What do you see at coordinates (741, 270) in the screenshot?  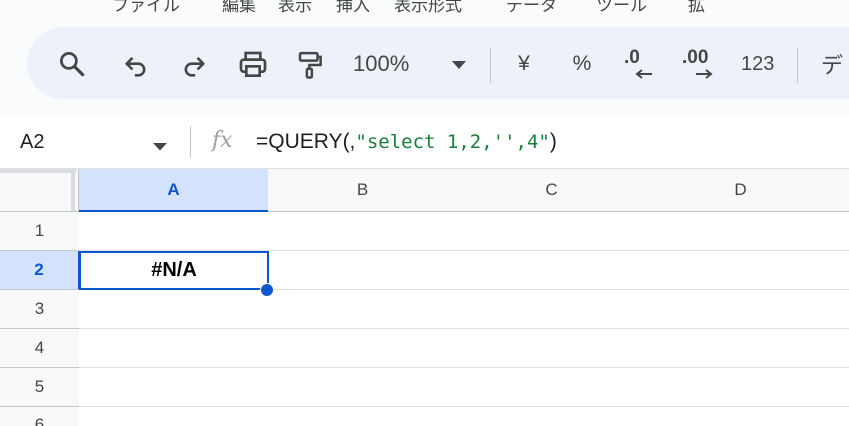 I see `cell-d2` at bounding box center [741, 270].